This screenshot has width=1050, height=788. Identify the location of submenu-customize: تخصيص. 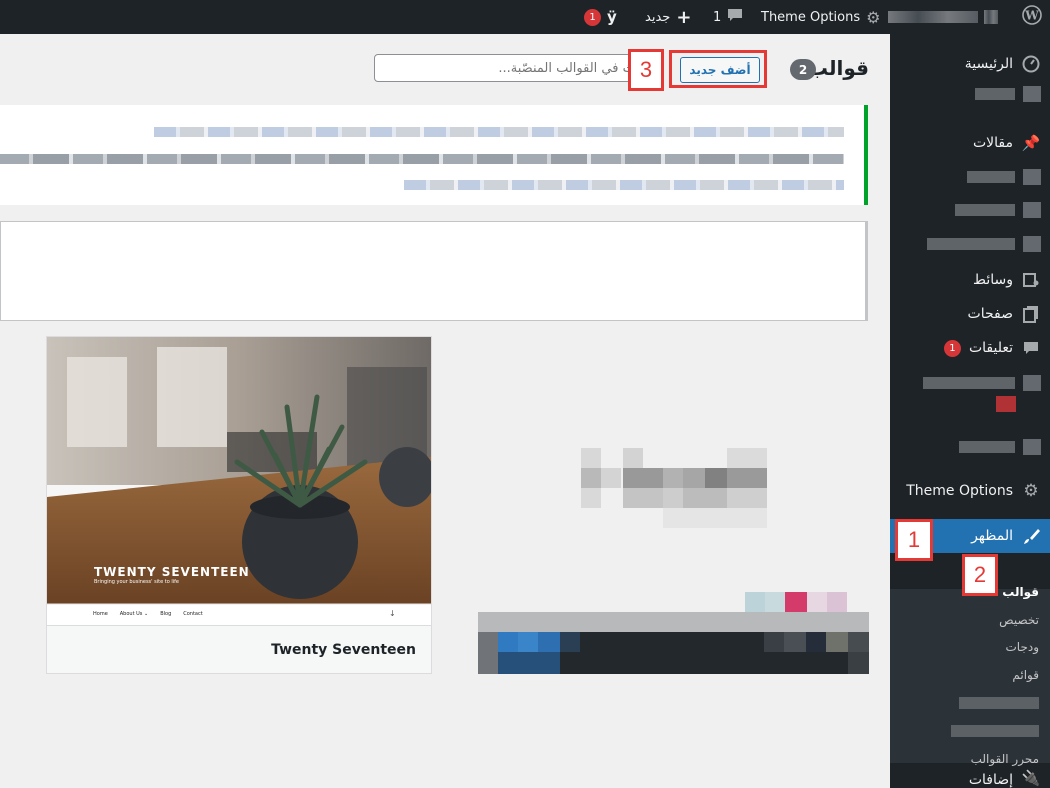
(970, 620).